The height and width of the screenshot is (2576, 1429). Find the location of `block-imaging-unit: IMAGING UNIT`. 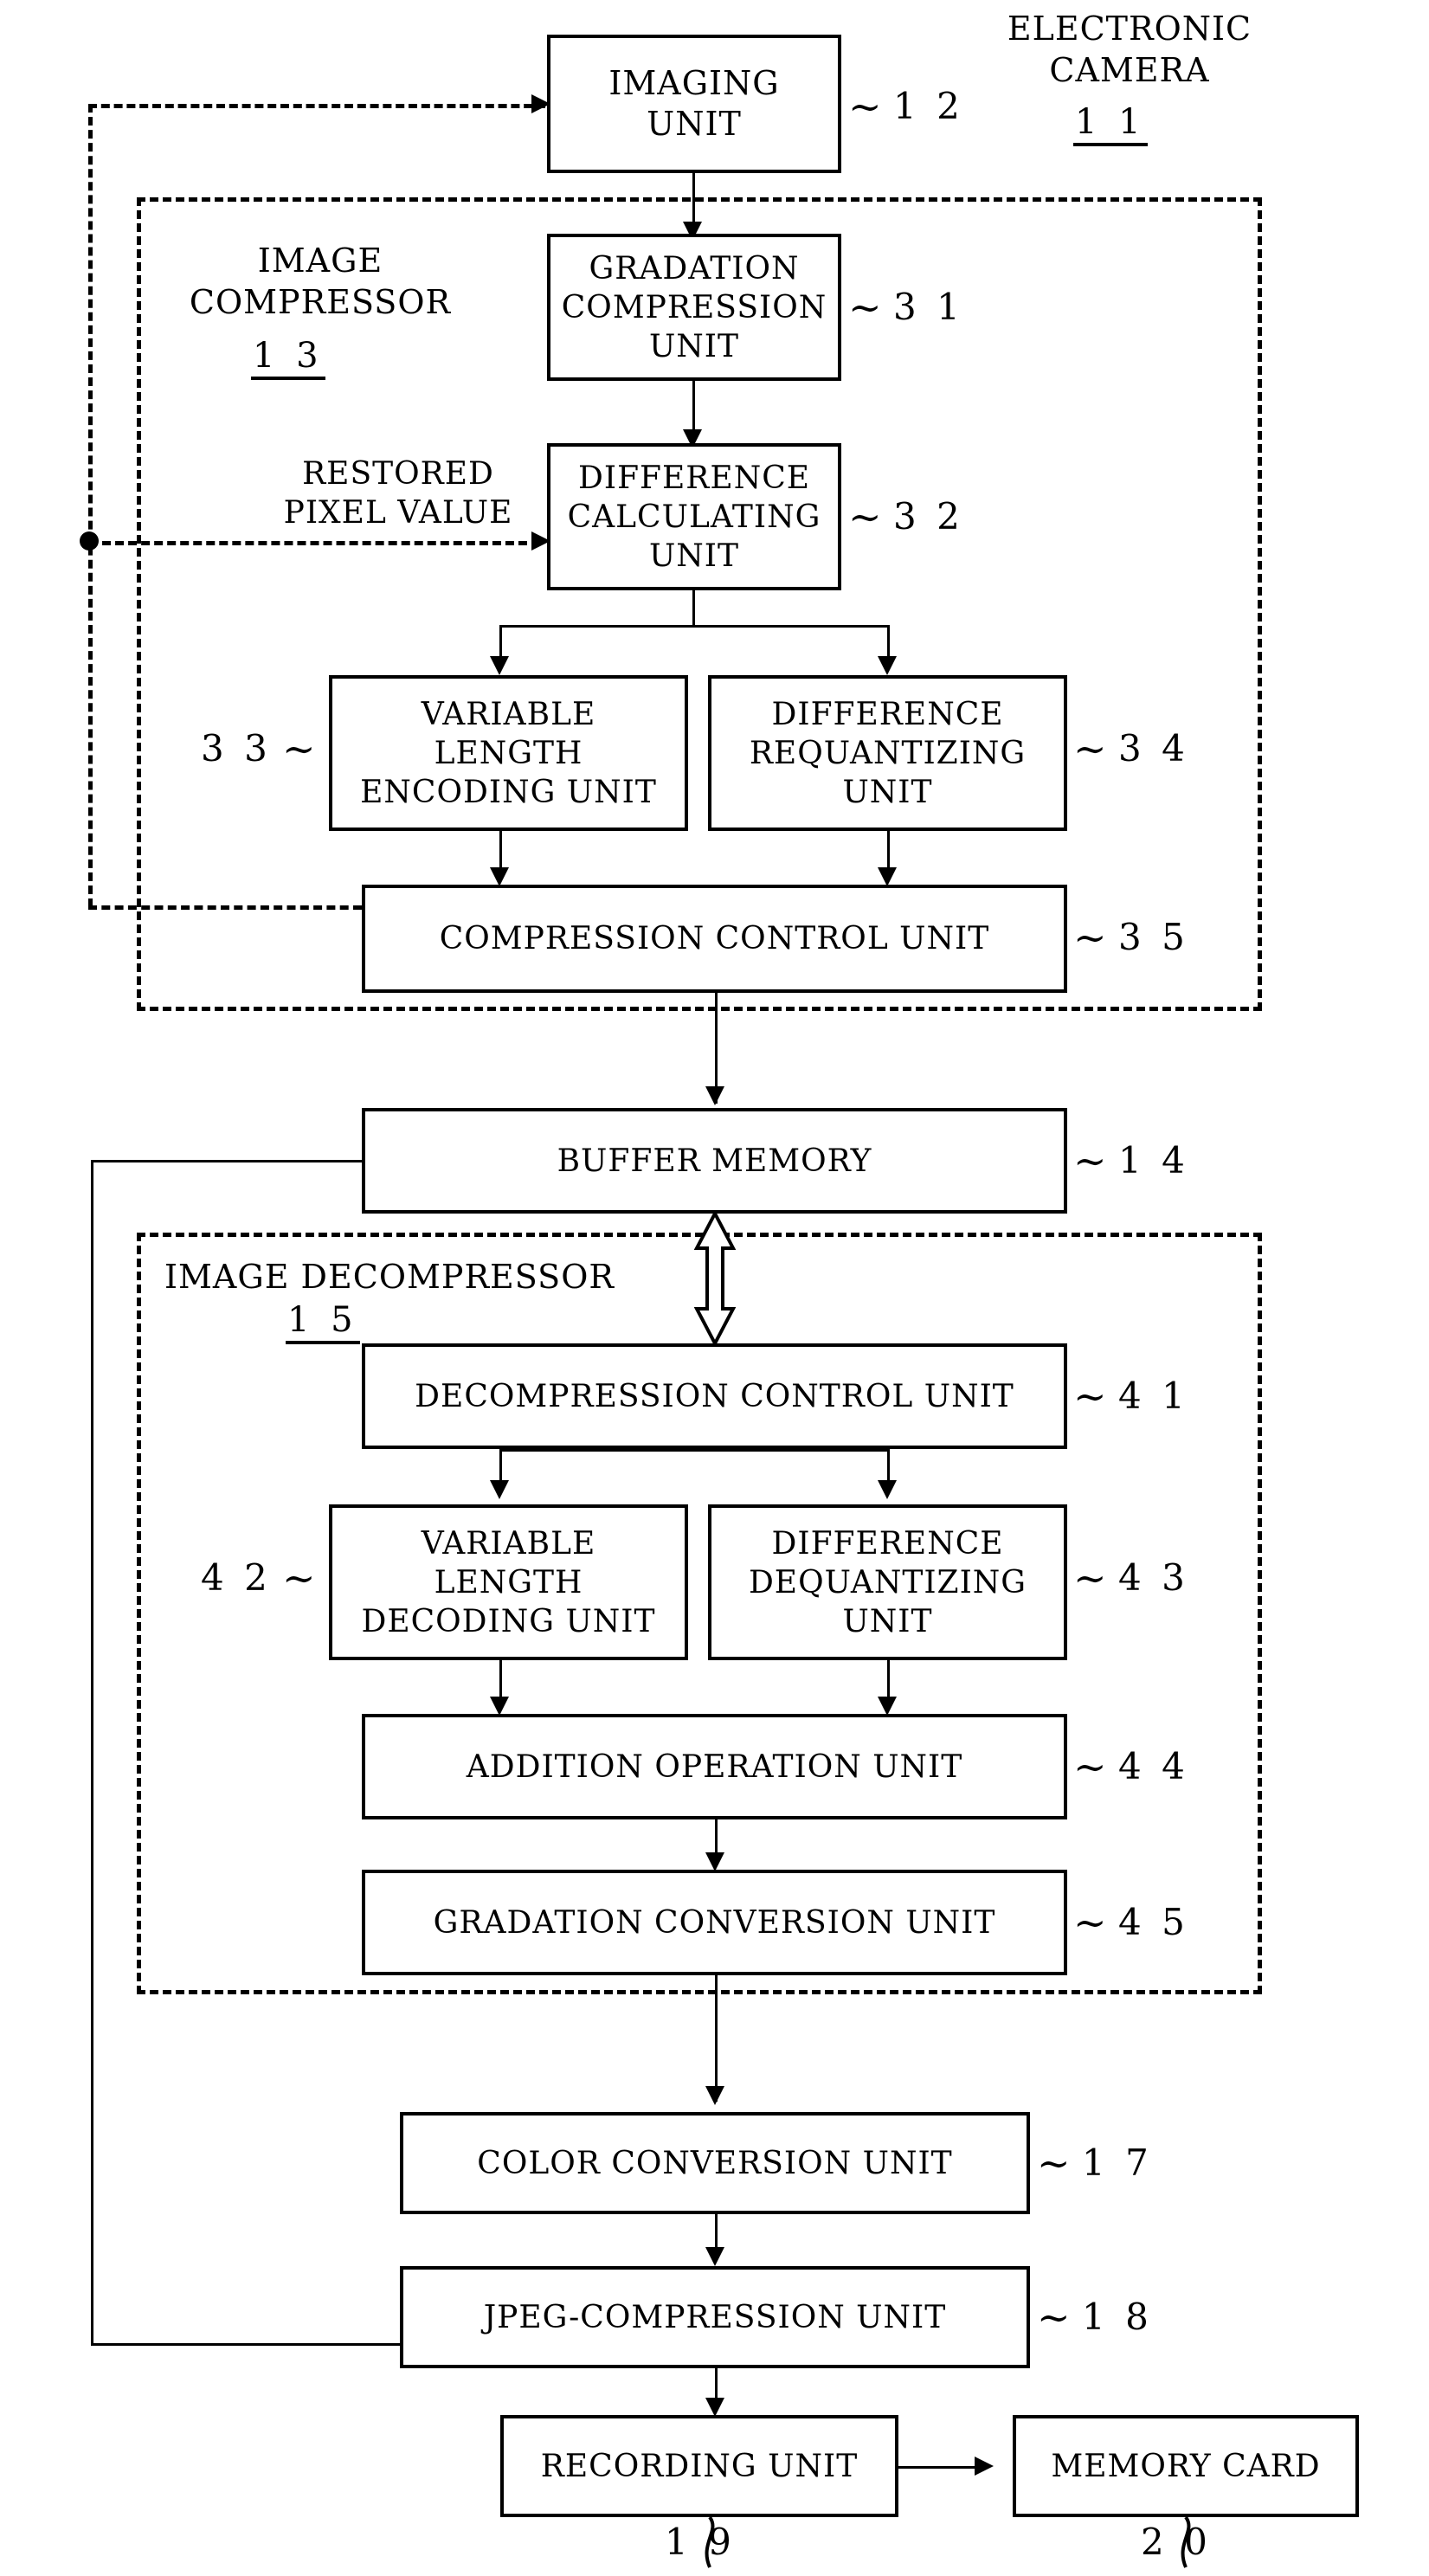

block-imaging-unit: IMAGING UNIT is located at coordinates (694, 104).